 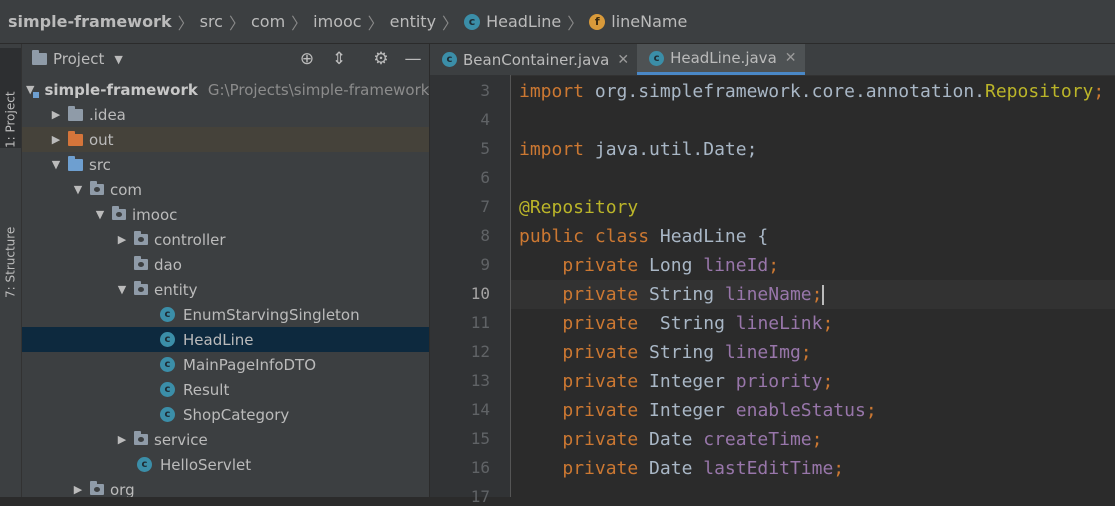 I want to click on tab-beancontainer: c BeanContainer.java ✕, so click(x=533, y=59).